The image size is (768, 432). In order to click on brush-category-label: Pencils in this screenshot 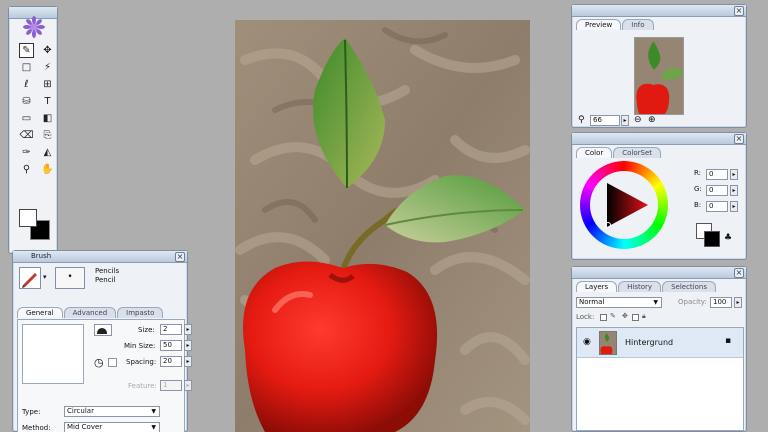, I will do `click(107, 271)`.